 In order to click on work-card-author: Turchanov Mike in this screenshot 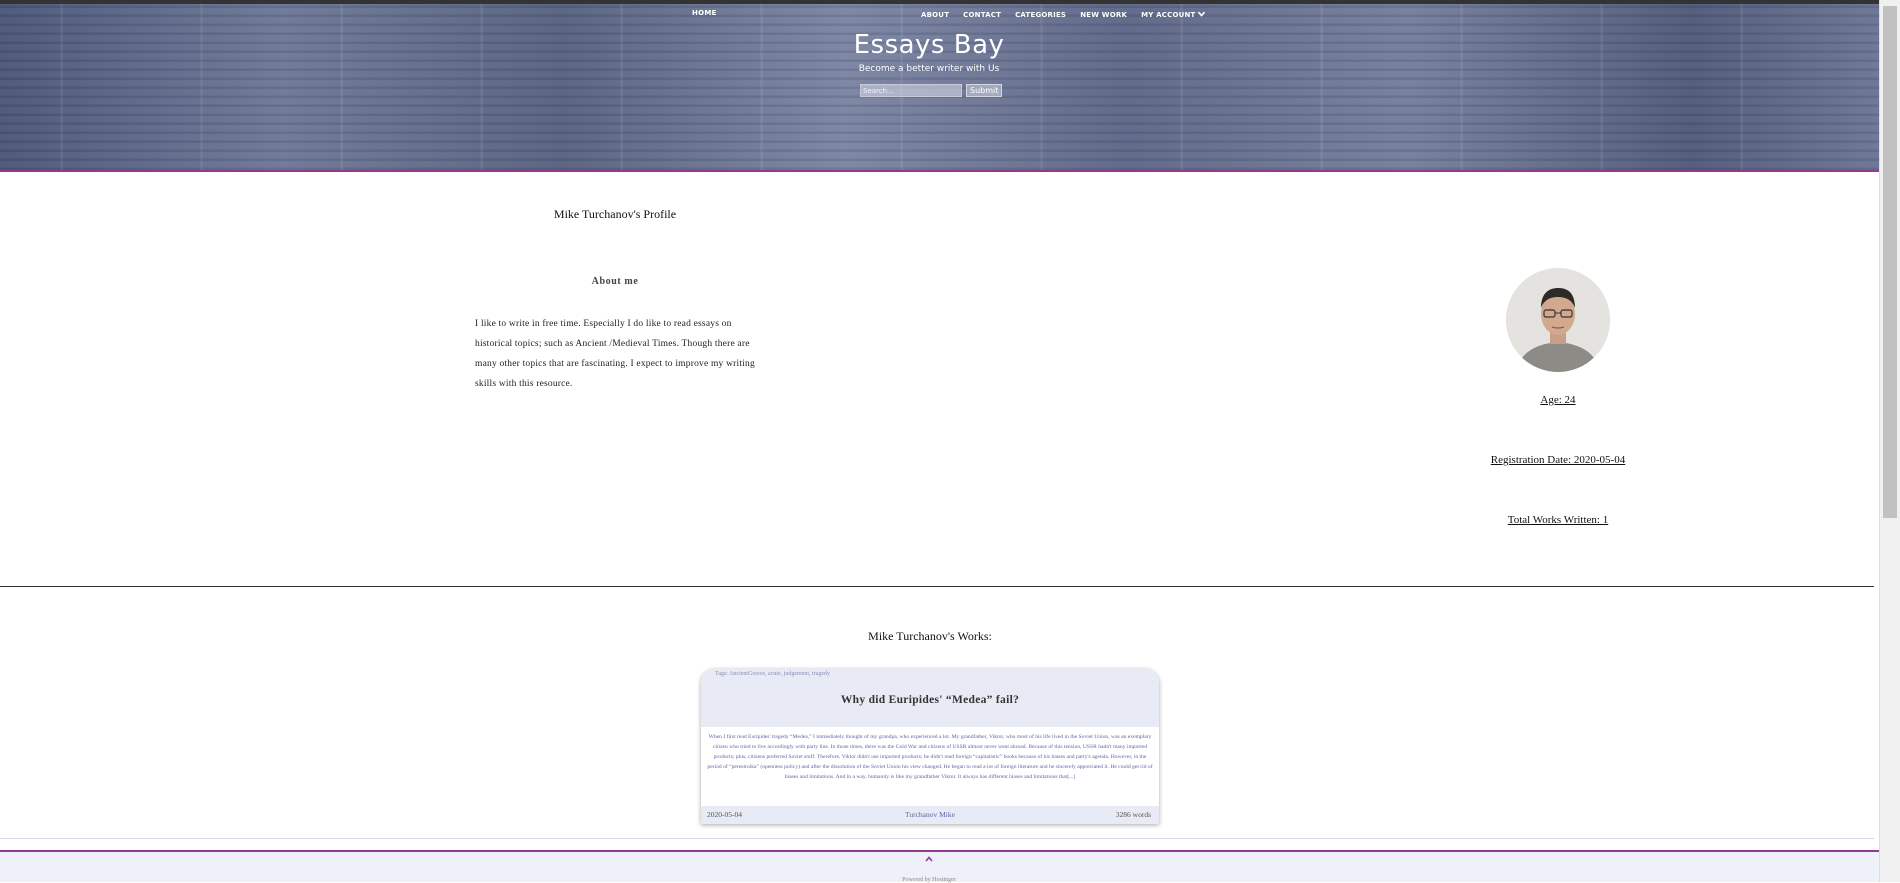, I will do `click(930, 814)`.